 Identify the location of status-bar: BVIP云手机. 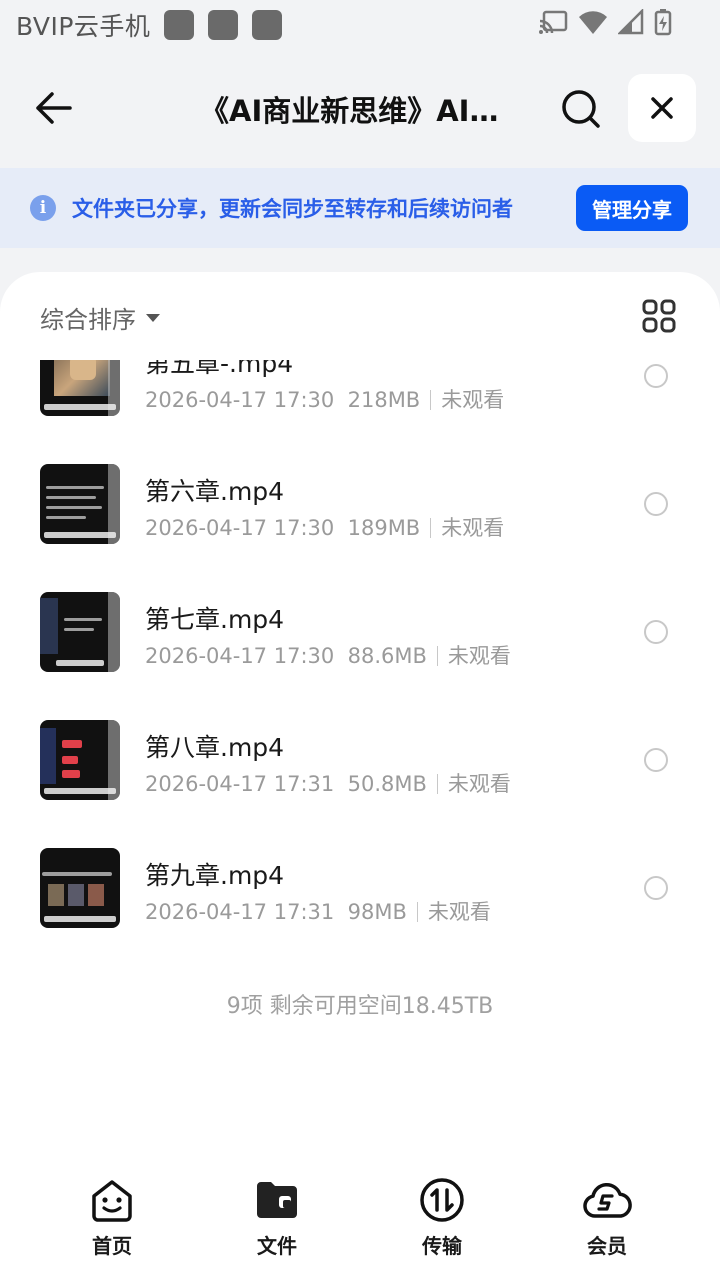
(360, 25).